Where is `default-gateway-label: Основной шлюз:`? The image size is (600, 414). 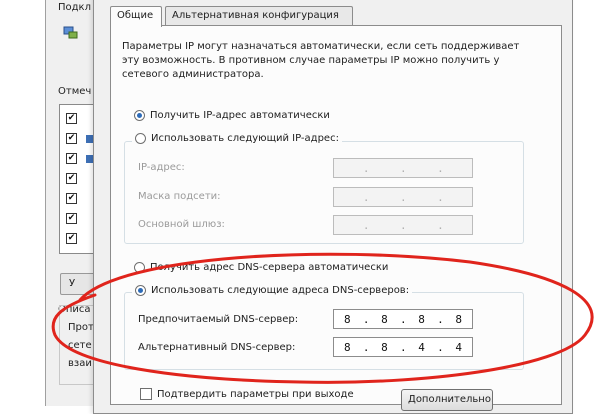 default-gateway-label: Основной шлюз: is located at coordinates (181, 224).